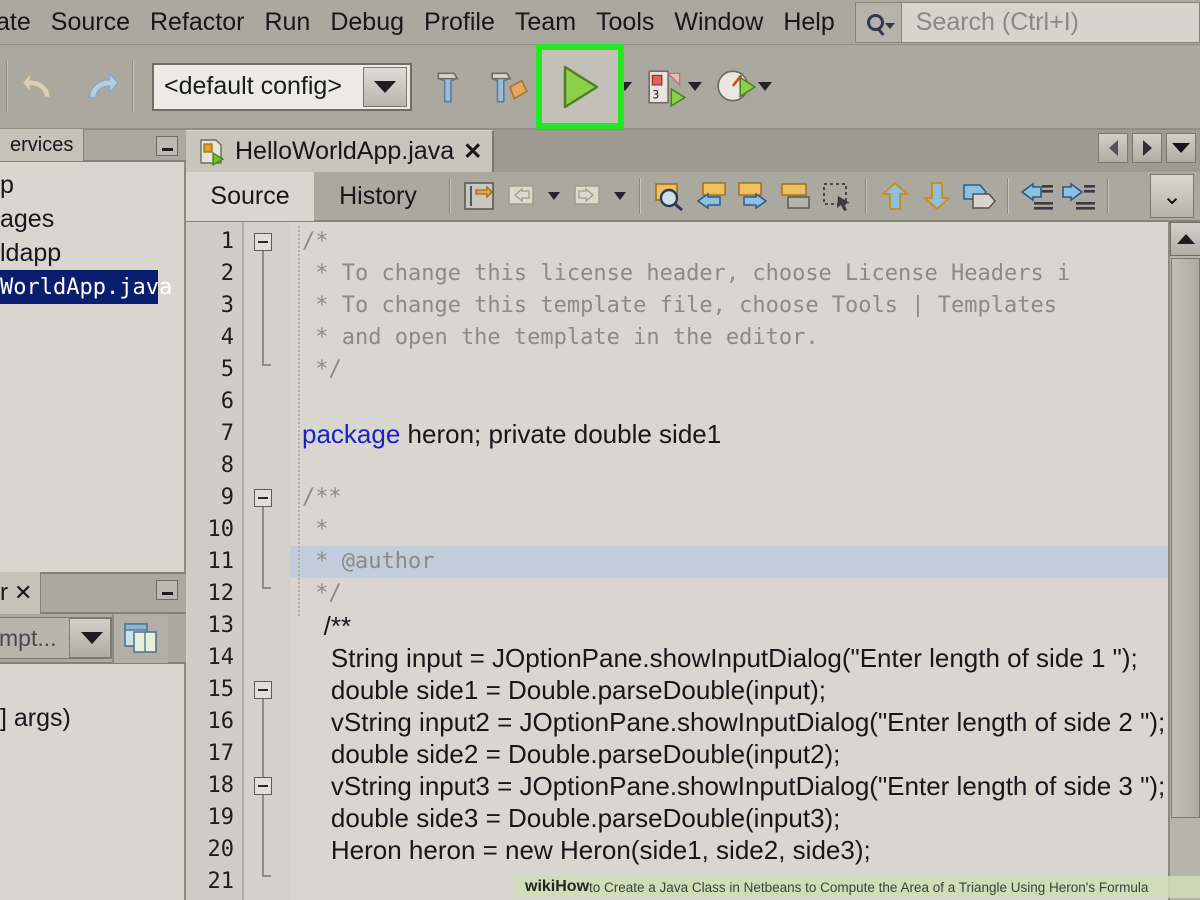 Image resolution: width=1200 pixels, height=900 pixels. What do you see at coordinates (895, 196) in the screenshot?
I see `shift-line-up-button` at bounding box center [895, 196].